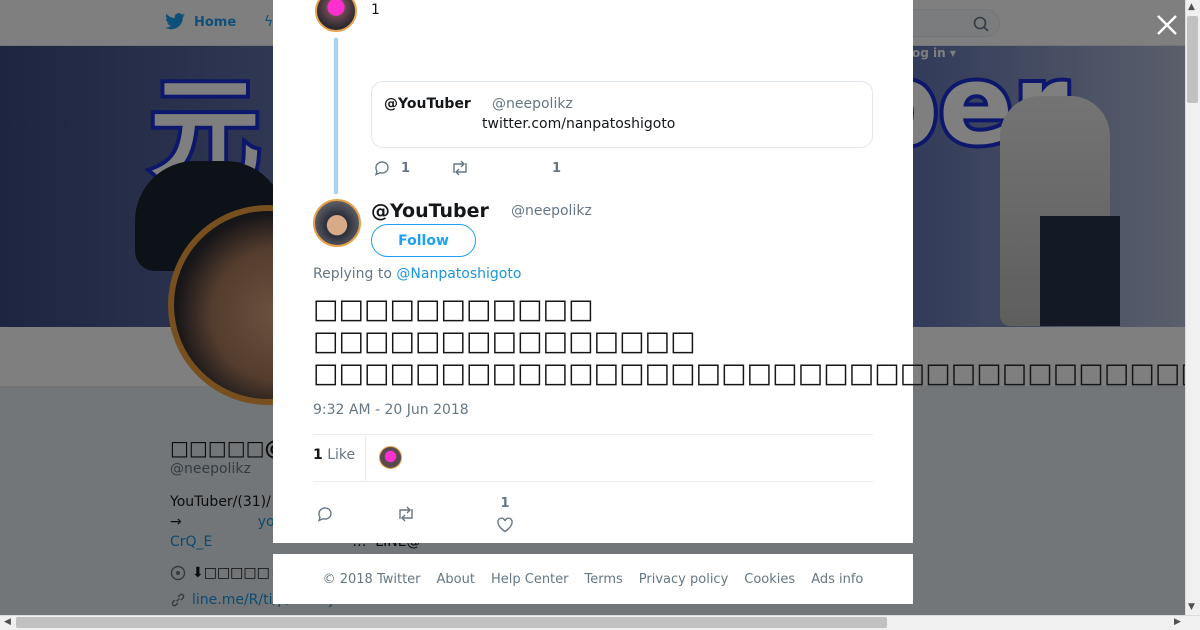 The image size is (1200, 630). Describe the element at coordinates (341, 455) in the screenshot. I see `tweet-like-stat-label: Like` at that location.